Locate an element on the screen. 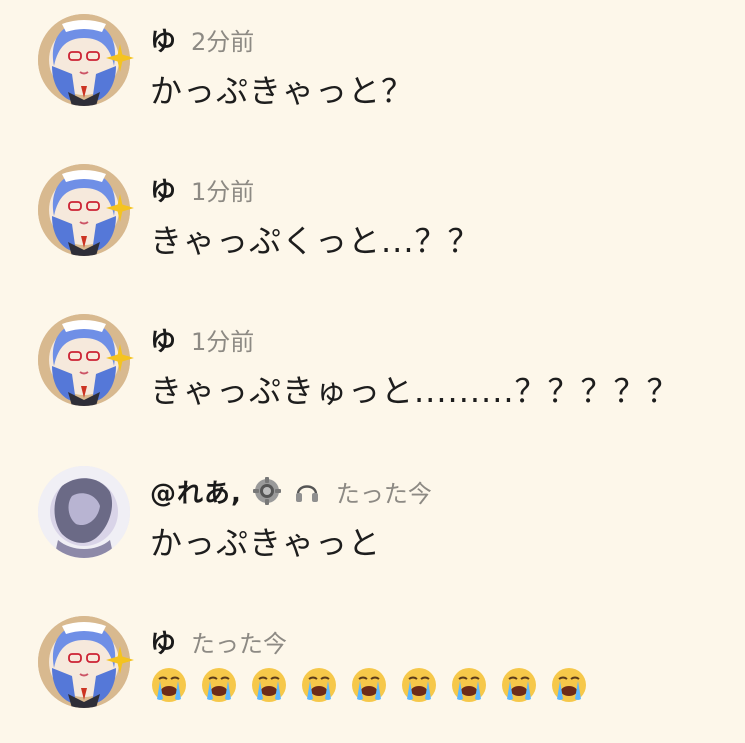 This screenshot has width=745, height=743. message-item: ゆ たった今 is located at coordinates (383, 666).